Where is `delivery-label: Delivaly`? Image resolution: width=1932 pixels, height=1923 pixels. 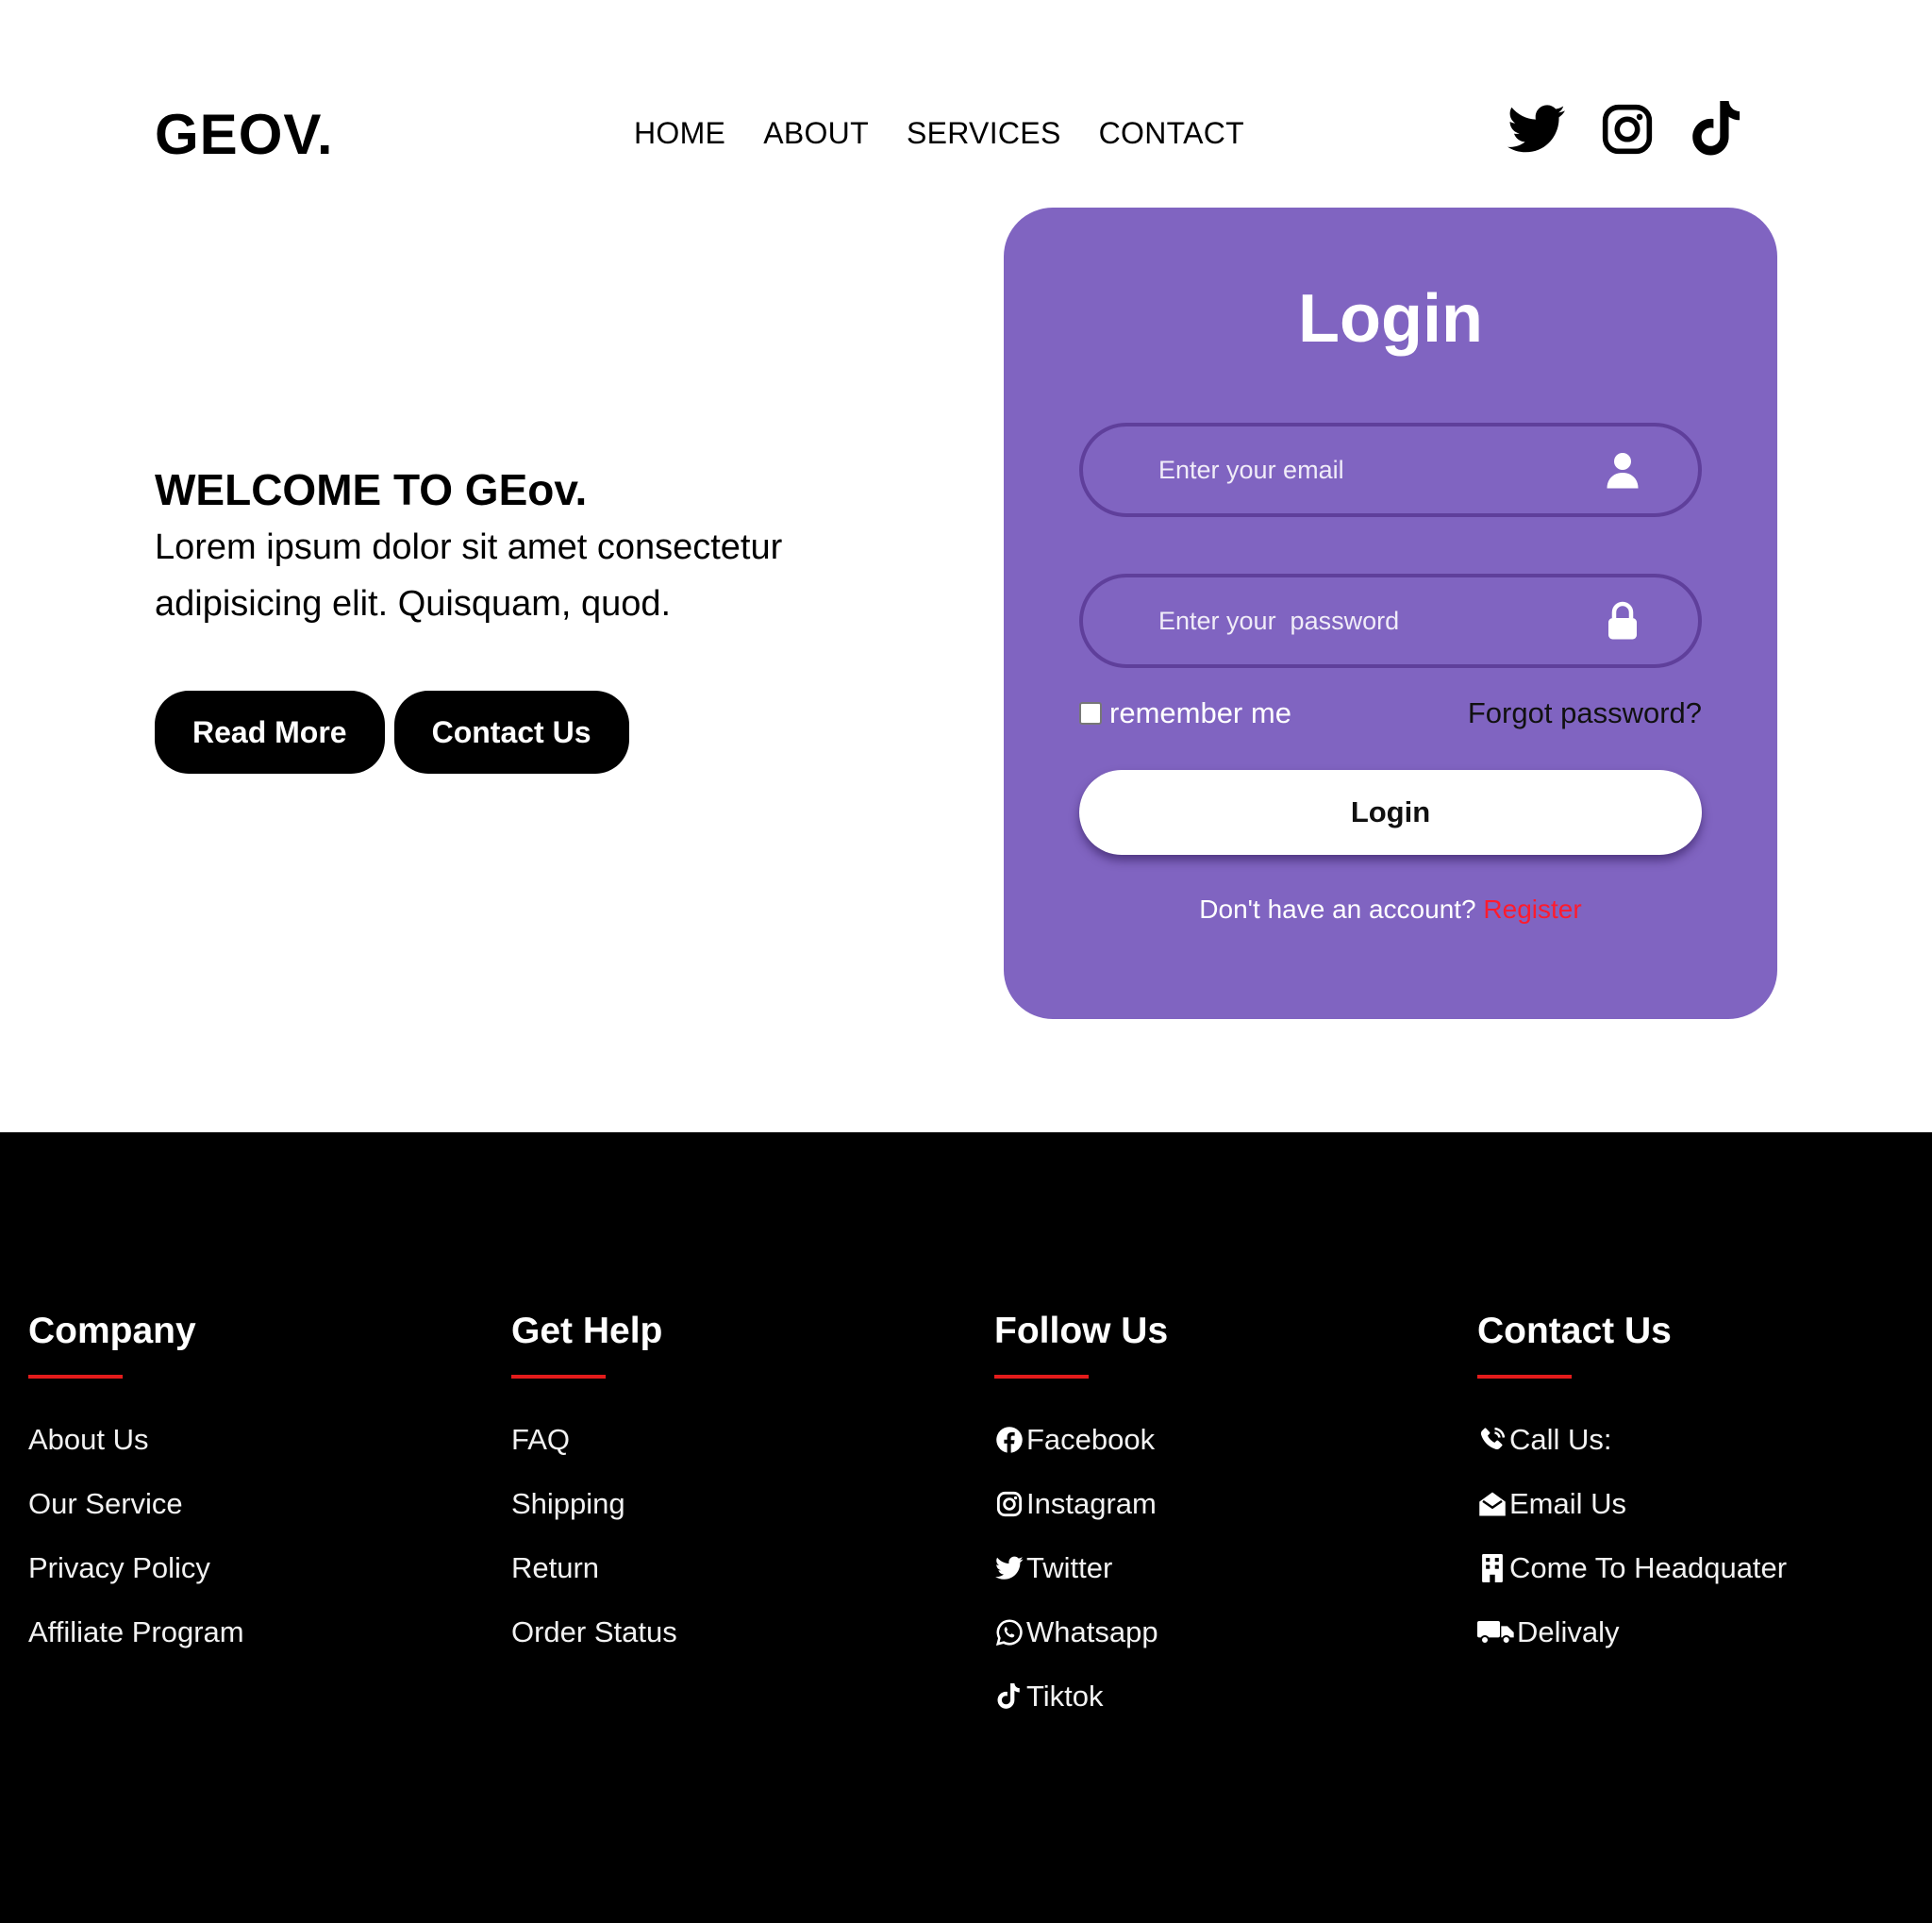
delivery-label: Delivaly is located at coordinates (1569, 1631).